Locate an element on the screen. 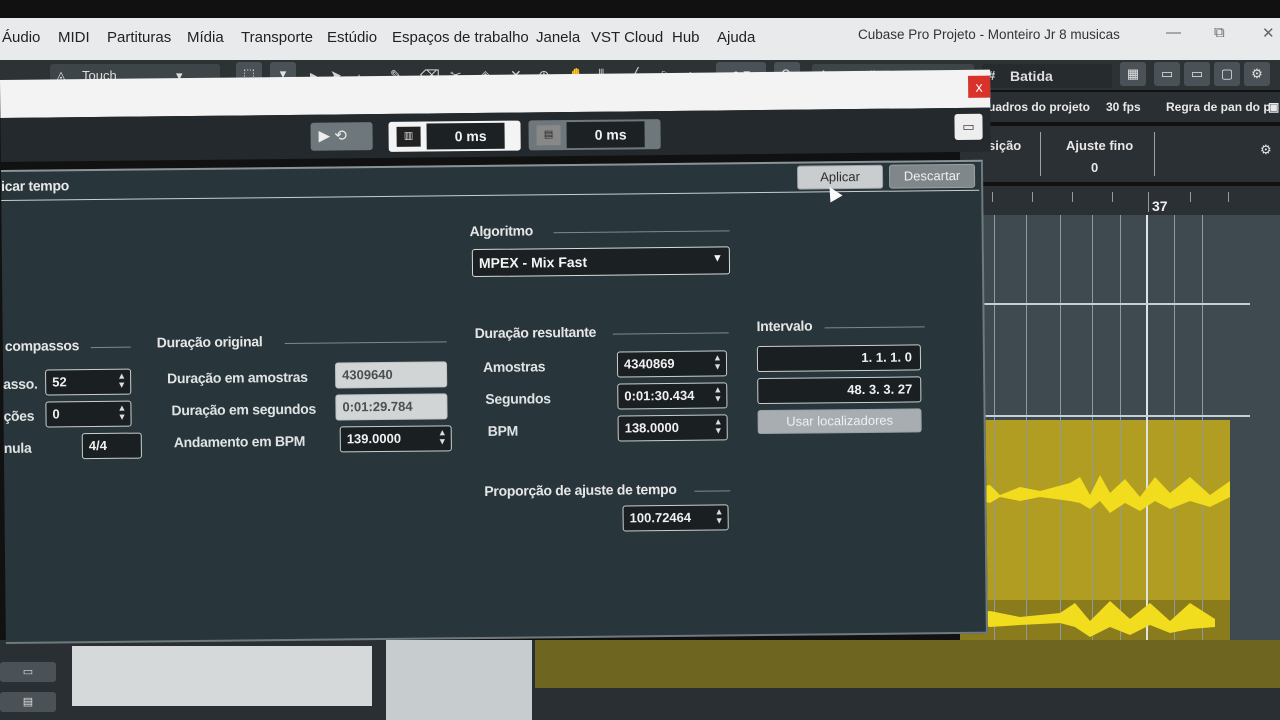 The width and height of the screenshot is (1280, 720). track-button-icon: ▭ is located at coordinates (28, 672).